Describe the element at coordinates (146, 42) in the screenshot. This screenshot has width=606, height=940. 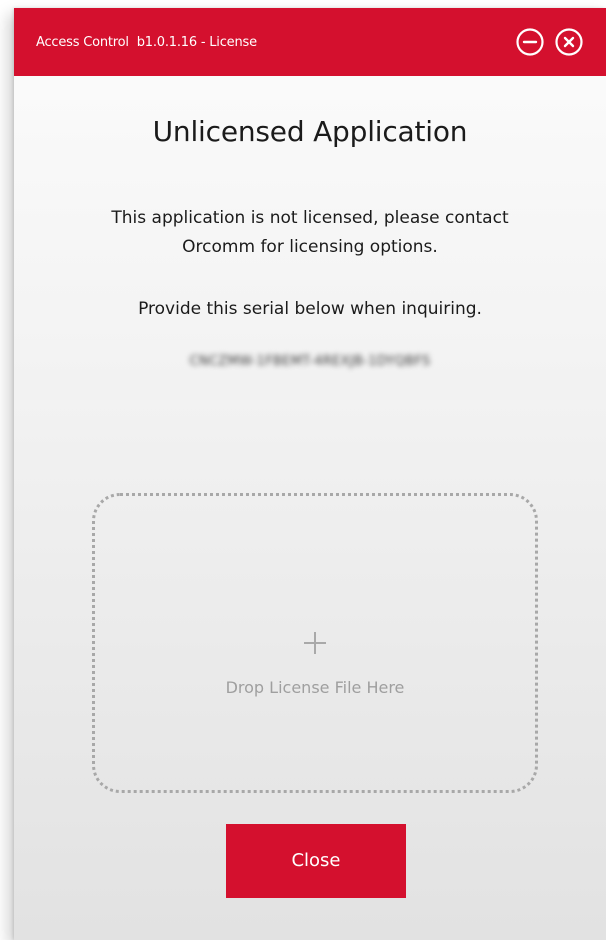
I see `window-title: Access Control b1.0.1.16 - License` at that location.